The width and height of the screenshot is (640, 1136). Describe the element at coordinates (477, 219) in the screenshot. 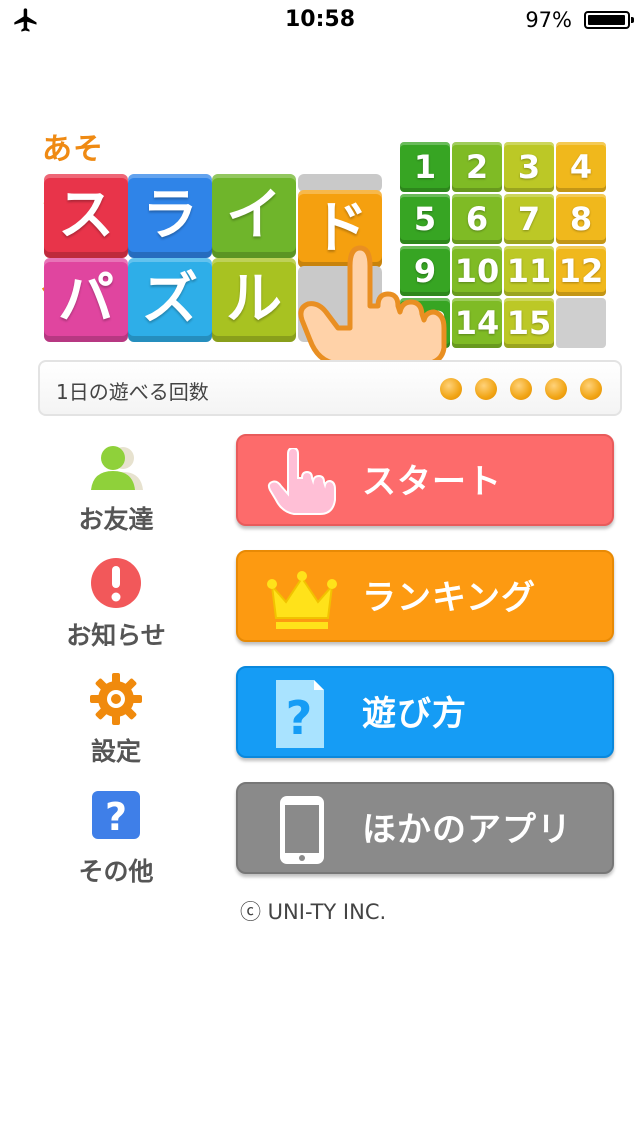

I see `number-tile: 6` at that location.